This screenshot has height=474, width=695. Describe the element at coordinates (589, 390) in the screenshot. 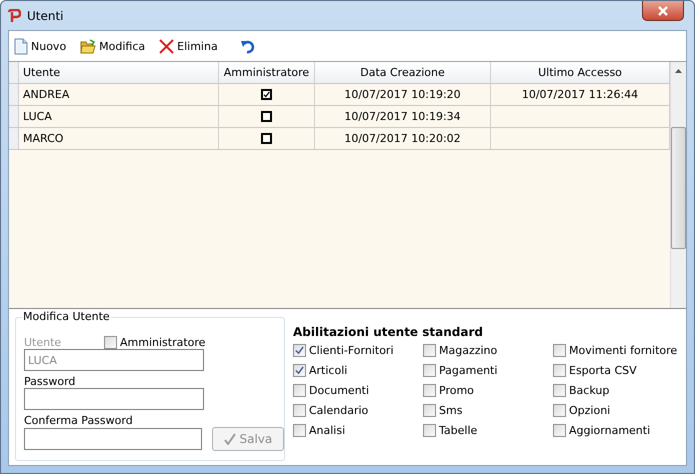

I see `checkbox-label: Backup` at that location.